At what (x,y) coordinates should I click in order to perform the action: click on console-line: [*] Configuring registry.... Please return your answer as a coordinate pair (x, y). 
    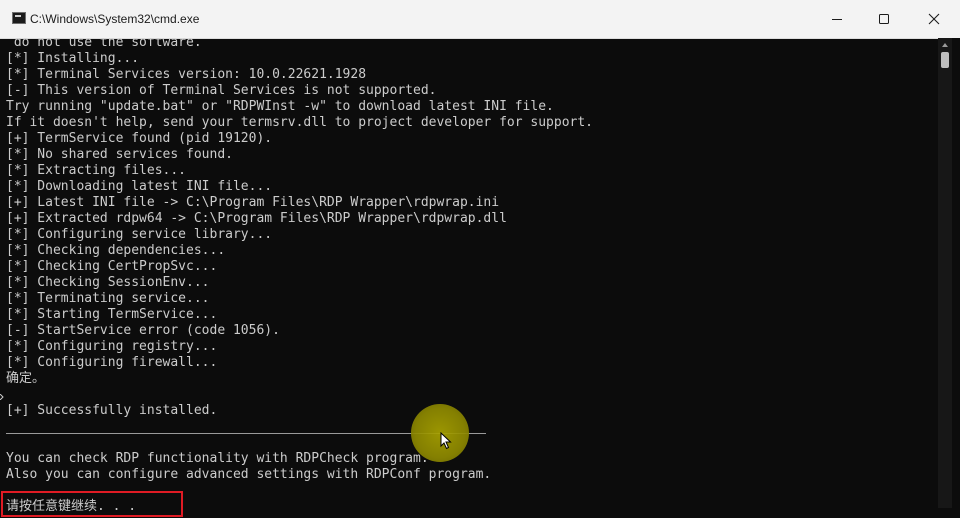
    Looking at the image, I should click on (112, 346).